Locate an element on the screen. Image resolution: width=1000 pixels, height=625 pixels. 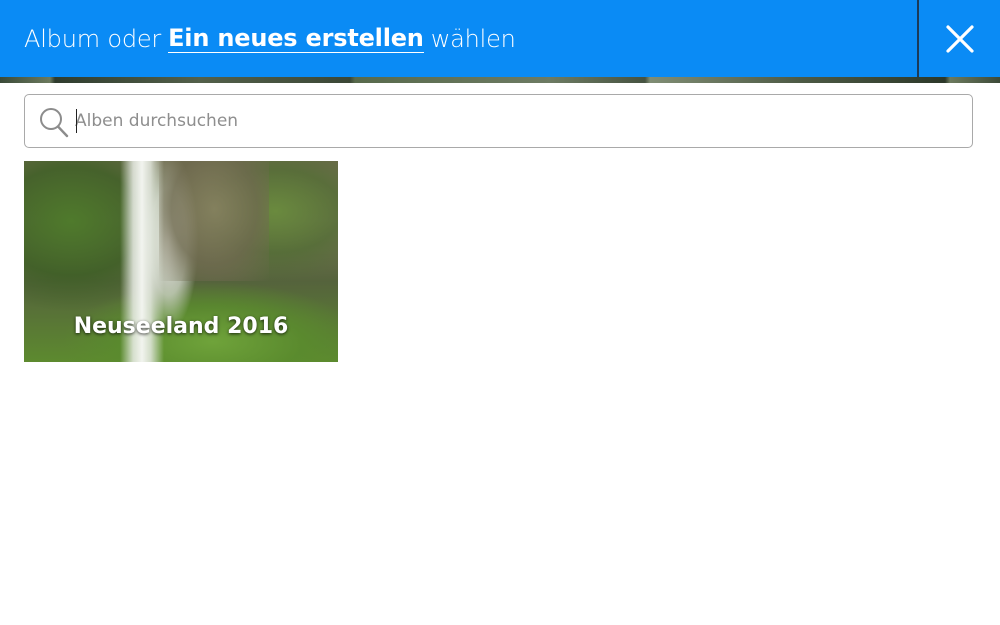
album-tile: Neuseeland 2016 is located at coordinates (181, 261).